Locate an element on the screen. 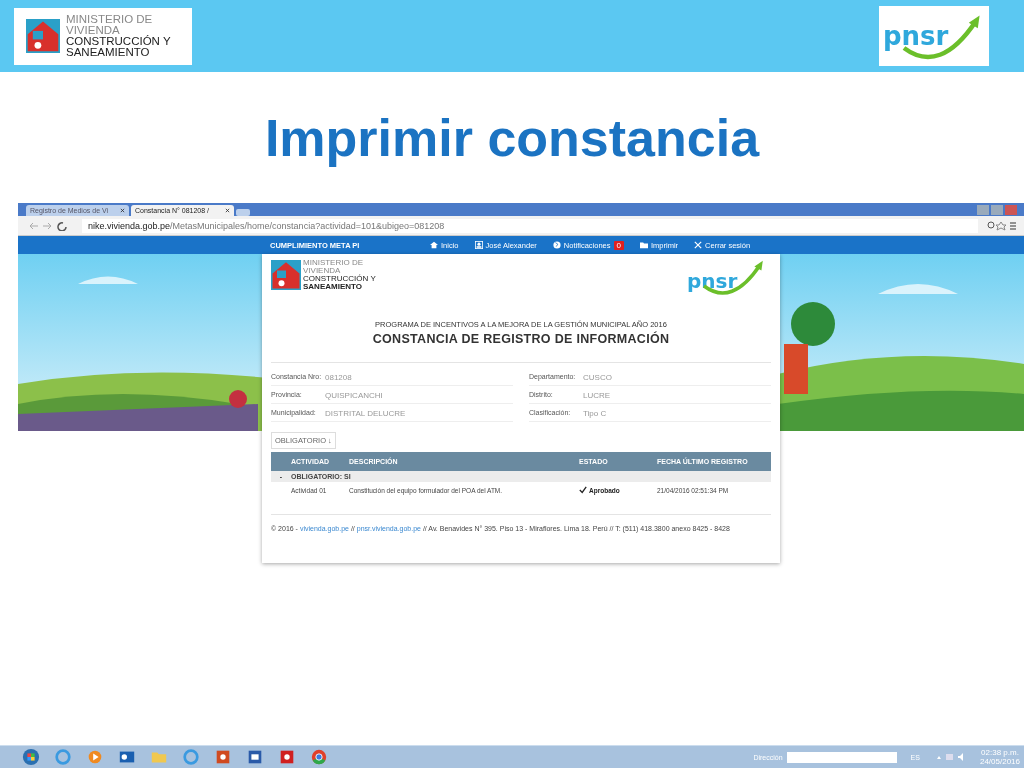 This screenshot has width=1024, height=768. house-icon is located at coordinates (43, 36).